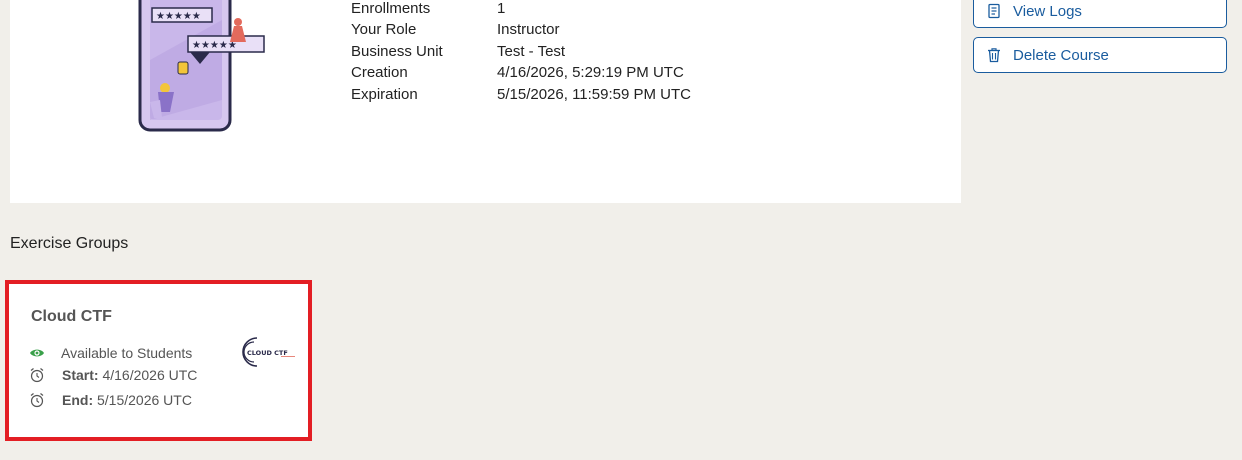 Image resolution: width=1242 pixels, height=460 pixels. Describe the element at coordinates (127, 353) in the screenshot. I see `availability-text: Available to Students` at that location.